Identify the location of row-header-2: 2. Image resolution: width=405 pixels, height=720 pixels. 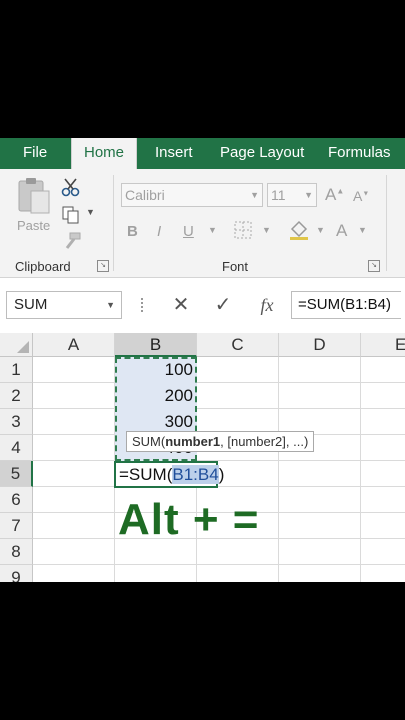
(16, 396).